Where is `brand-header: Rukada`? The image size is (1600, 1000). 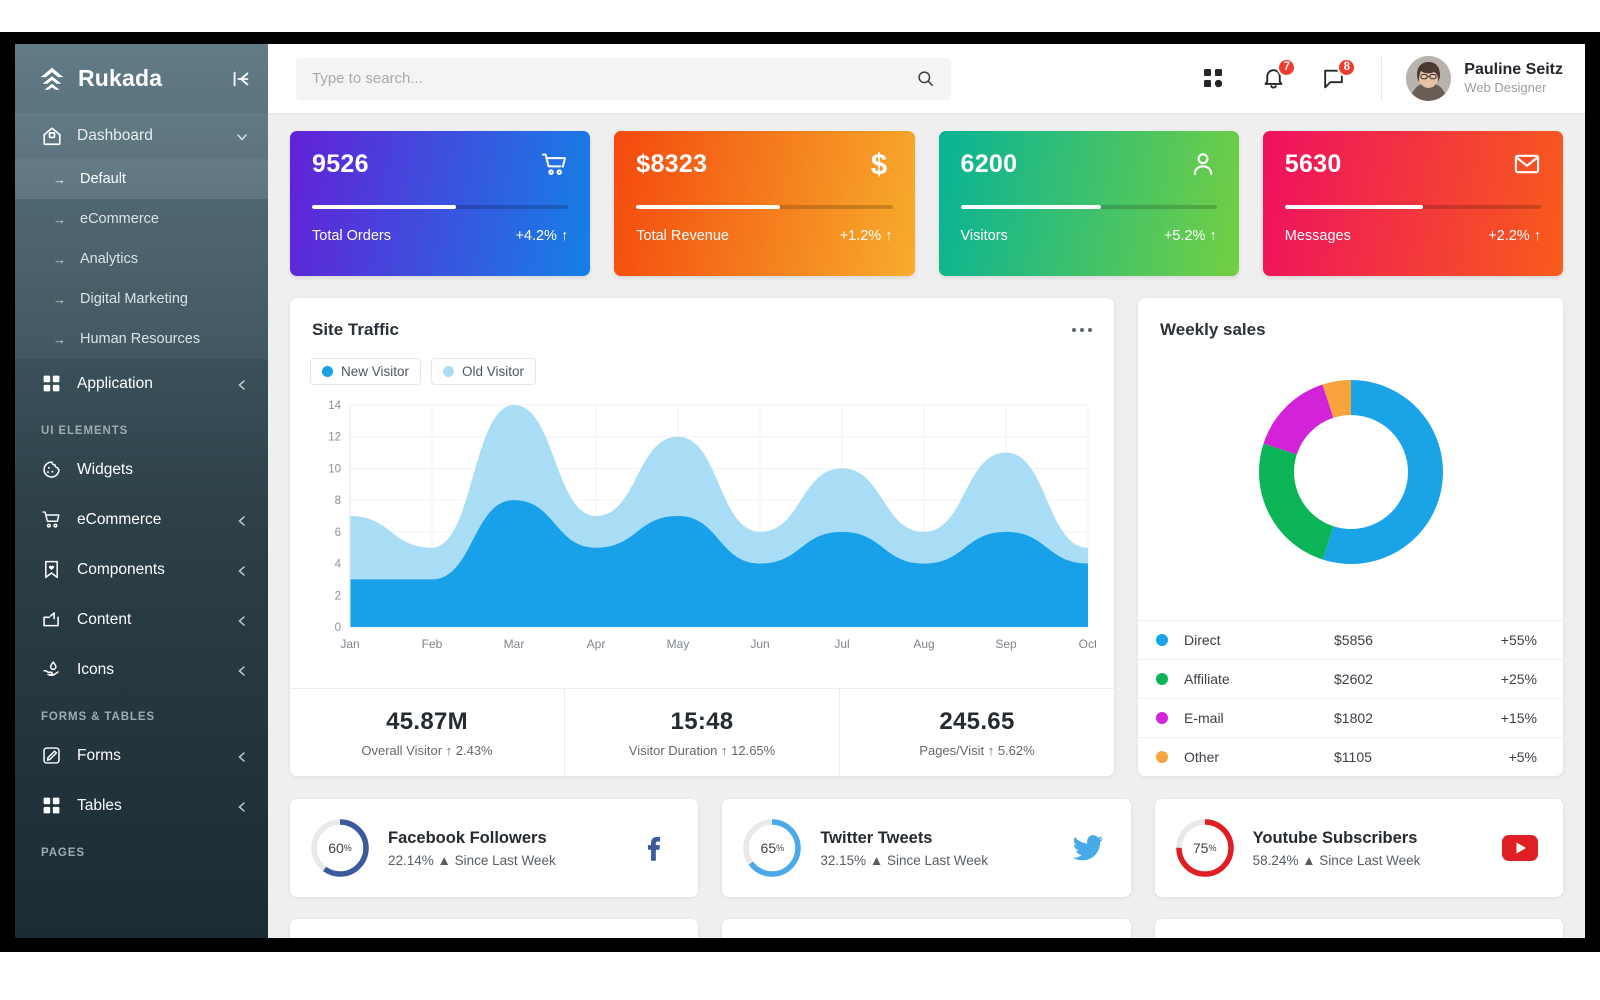
brand-header: Rukada is located at coordinates (141, 78).